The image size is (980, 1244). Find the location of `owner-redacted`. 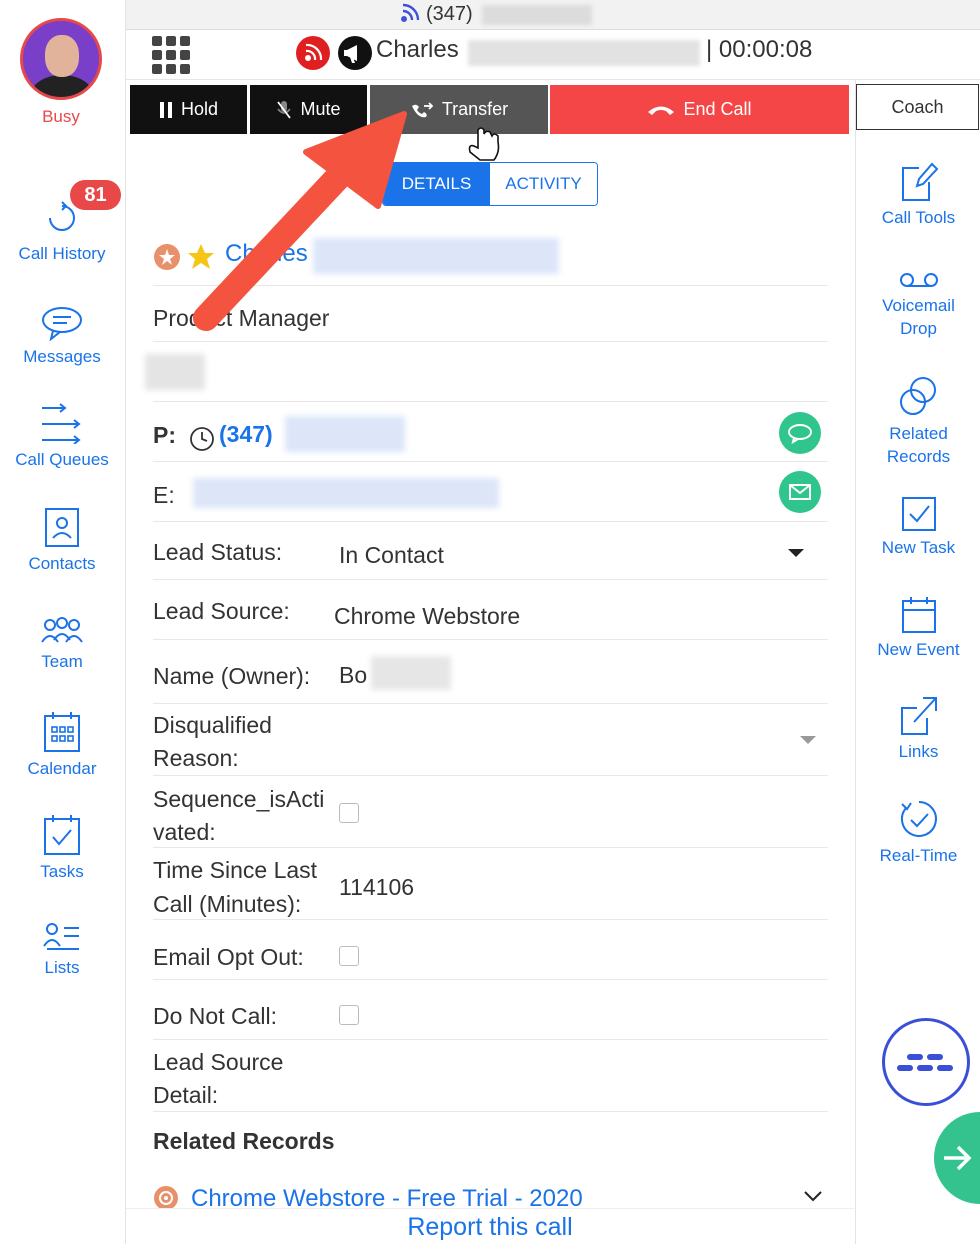

owner-redacted is located at coordinates (411, 673).